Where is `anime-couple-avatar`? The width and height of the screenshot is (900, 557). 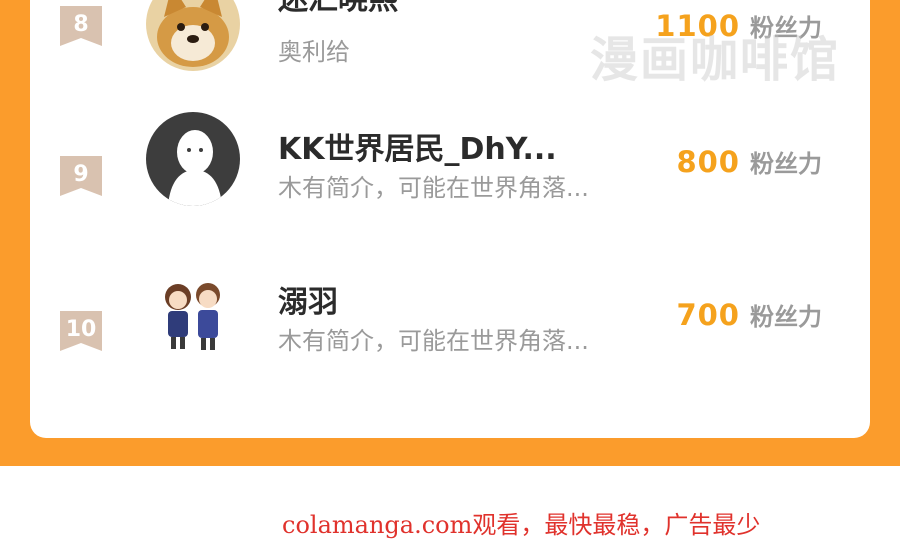
anime-couple-avatar is located at coordinates (193, 314).